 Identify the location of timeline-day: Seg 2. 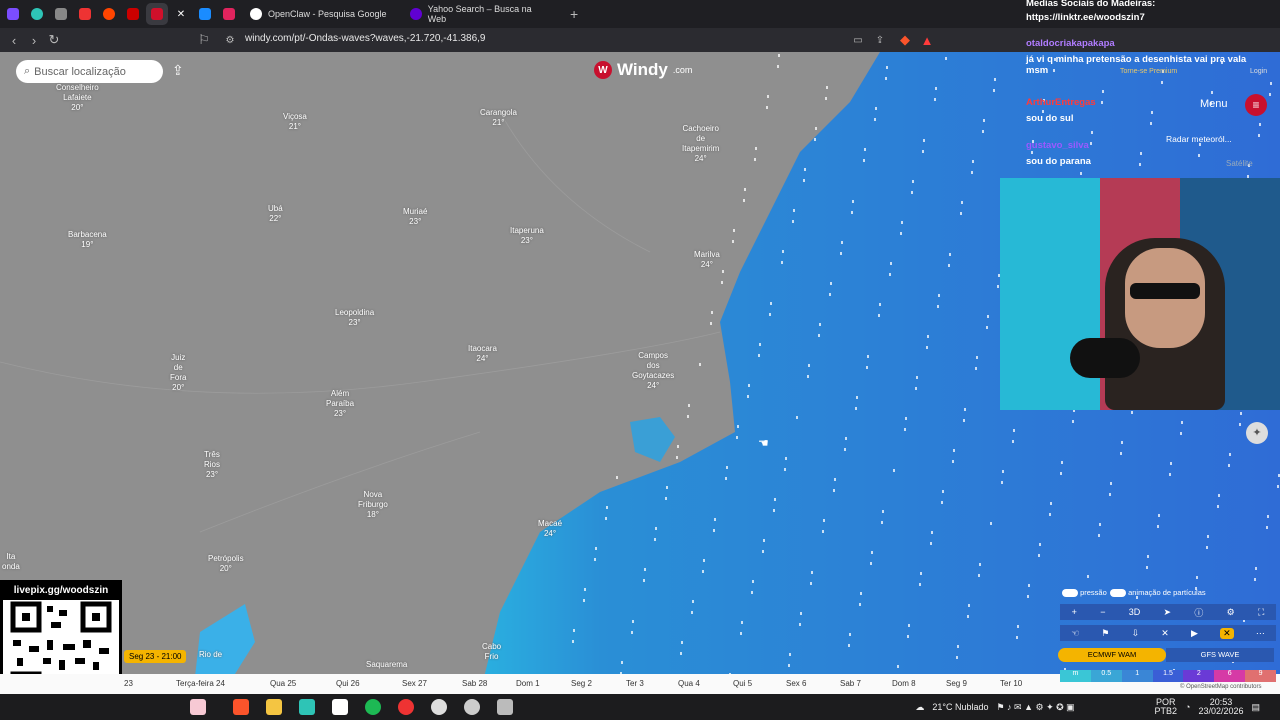
(581, 683).